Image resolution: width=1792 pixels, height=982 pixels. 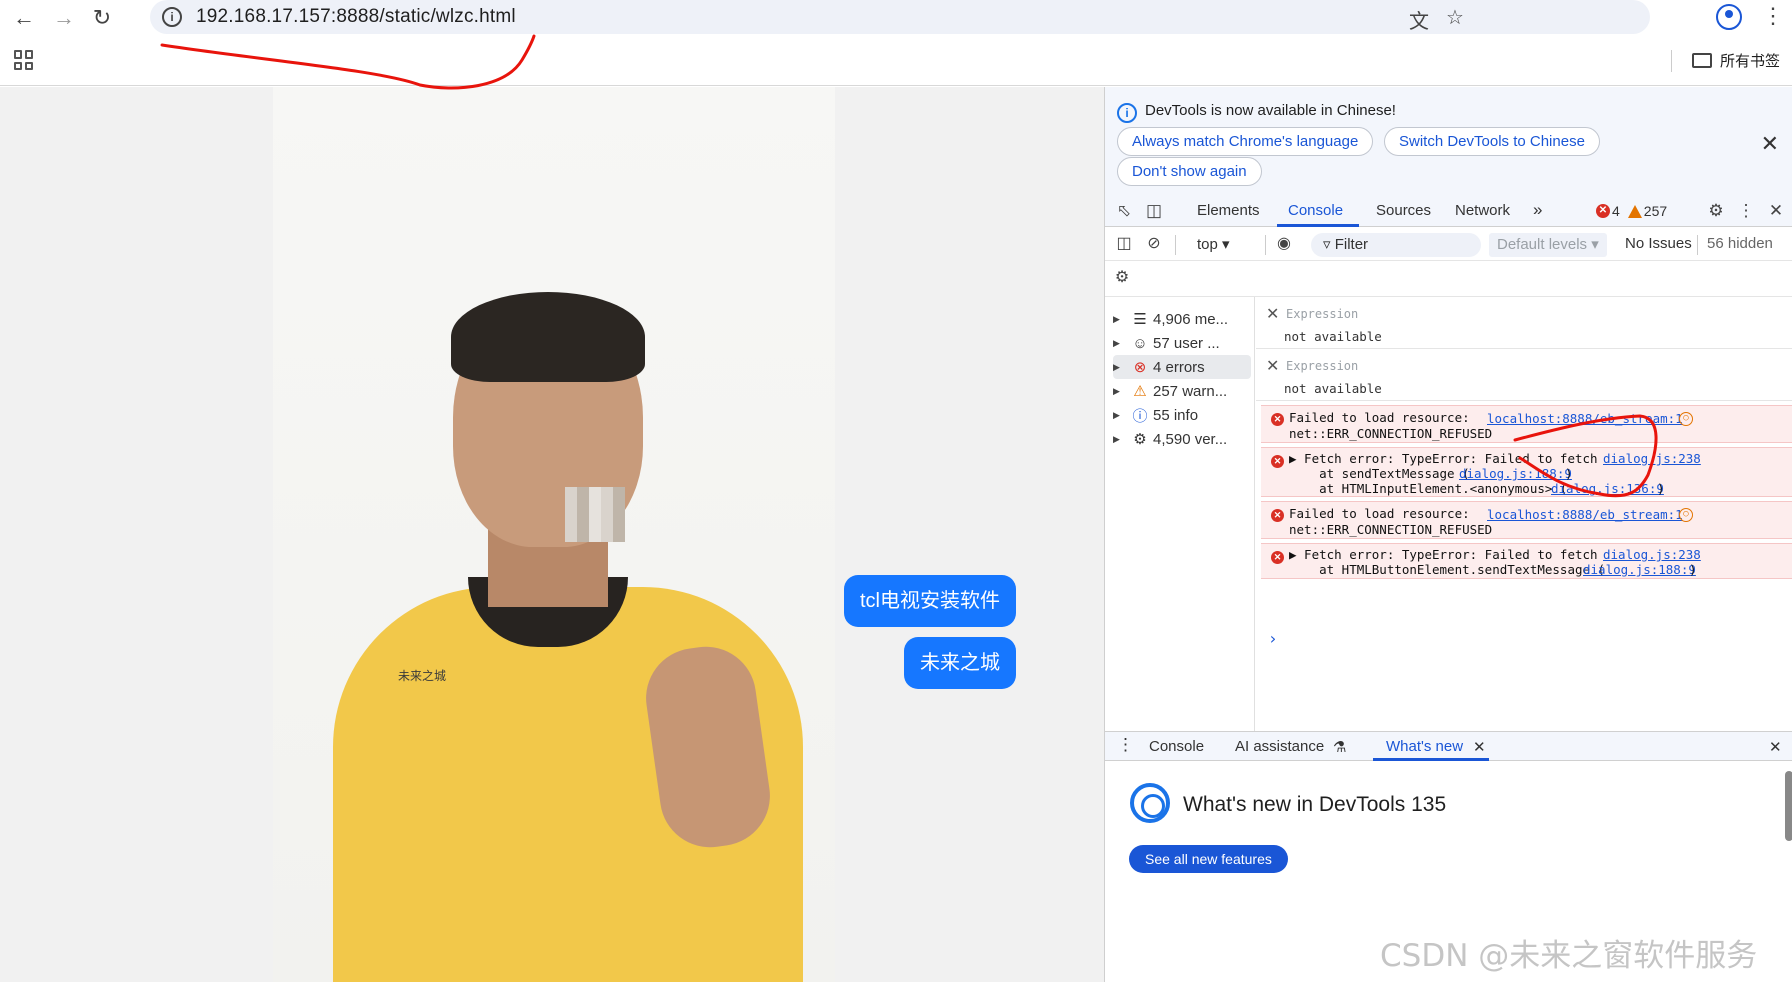 What do you see at coordinates (64, 18) in the screenshot?
I see `forward-arrow-icon: →` at bounding box center [64, 18].